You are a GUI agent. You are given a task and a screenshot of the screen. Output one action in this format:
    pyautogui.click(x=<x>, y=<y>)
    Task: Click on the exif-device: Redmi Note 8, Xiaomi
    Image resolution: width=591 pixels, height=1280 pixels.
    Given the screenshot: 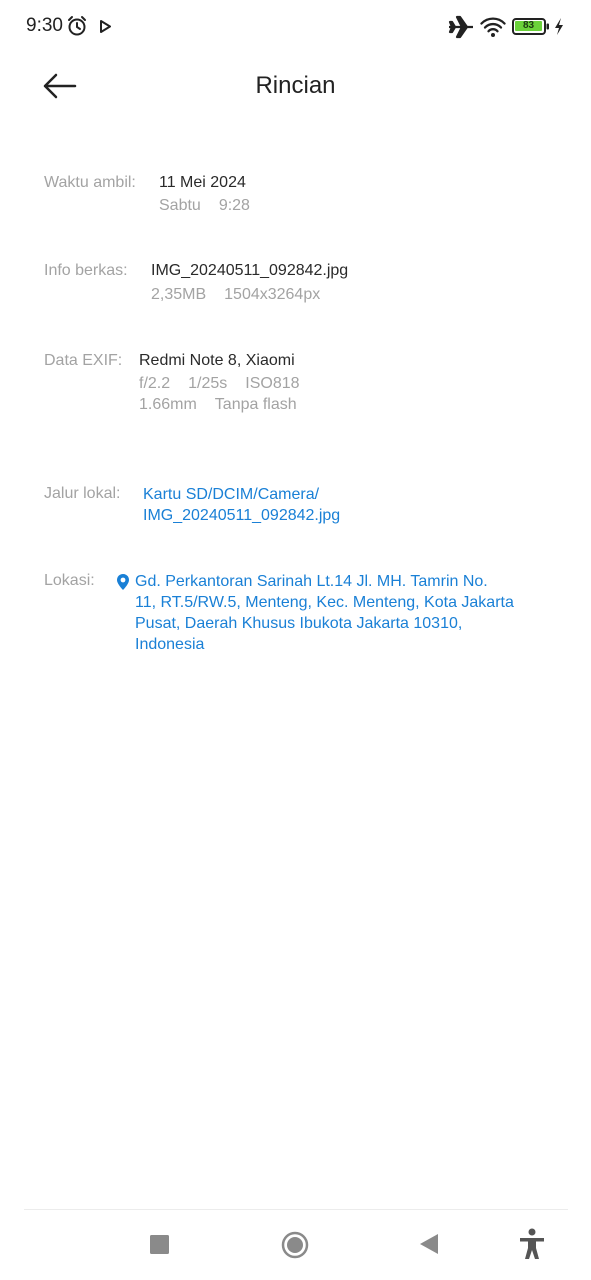 What is the action you would take?
    pyautogui.click(x=217, y=360)
    